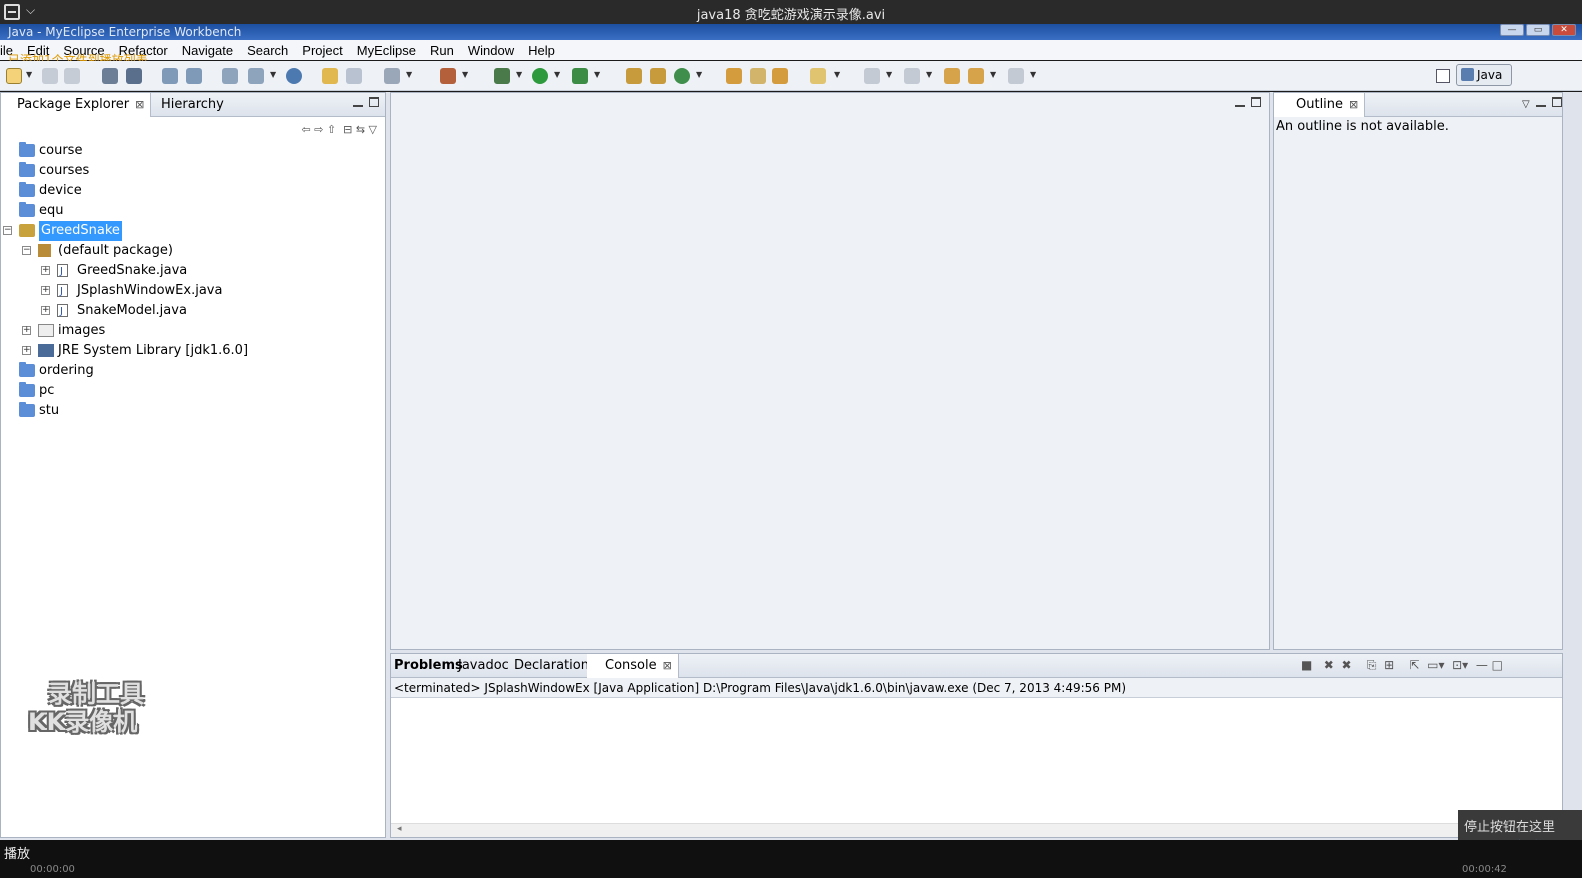 The image size is (1582, 878). What do you see at coordinates (1435, 665) in the screenshot?
I see `display-console-icon: ▭▾` at bounding box center [1435, 665].